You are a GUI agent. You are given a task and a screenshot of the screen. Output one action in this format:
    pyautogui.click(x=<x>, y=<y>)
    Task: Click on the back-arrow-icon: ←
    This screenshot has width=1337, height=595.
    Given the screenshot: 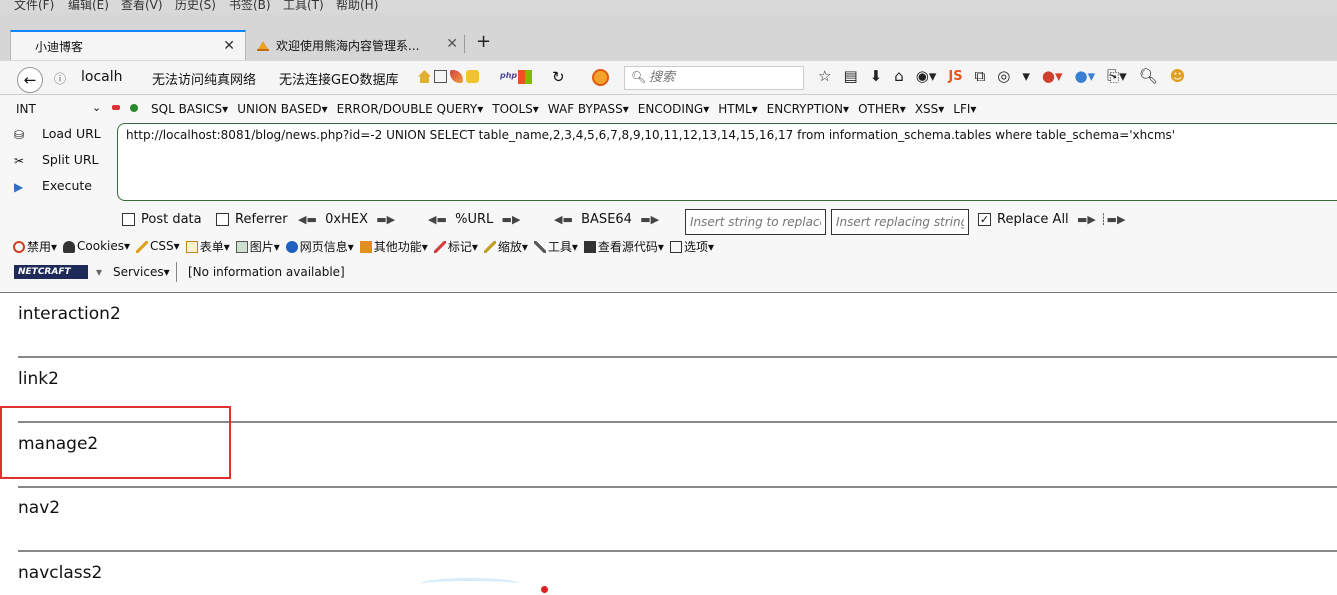 What is the action you would take?
    pyautogui.click(x=30, y=80)
    